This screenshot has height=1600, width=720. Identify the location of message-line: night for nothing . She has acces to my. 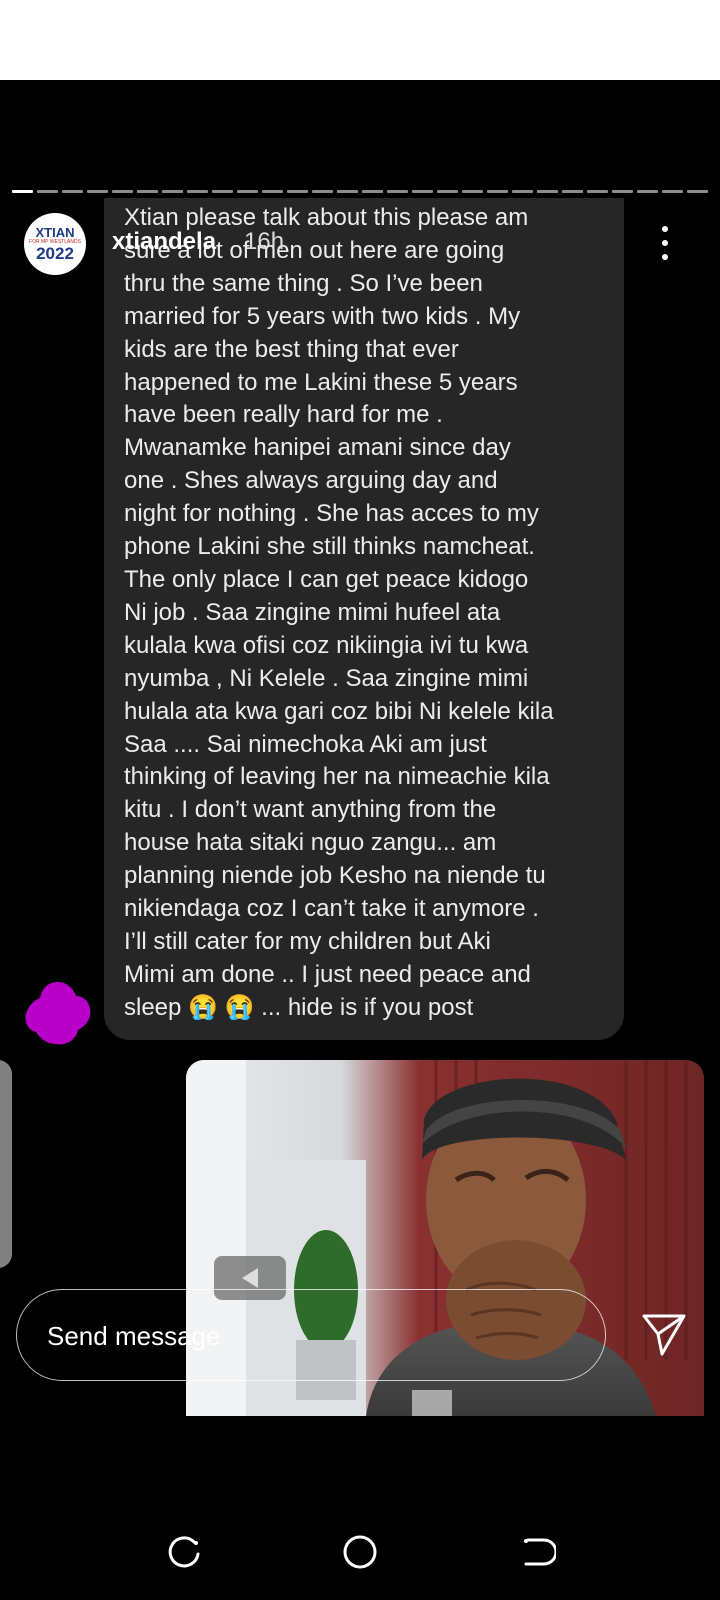
(331, 514).